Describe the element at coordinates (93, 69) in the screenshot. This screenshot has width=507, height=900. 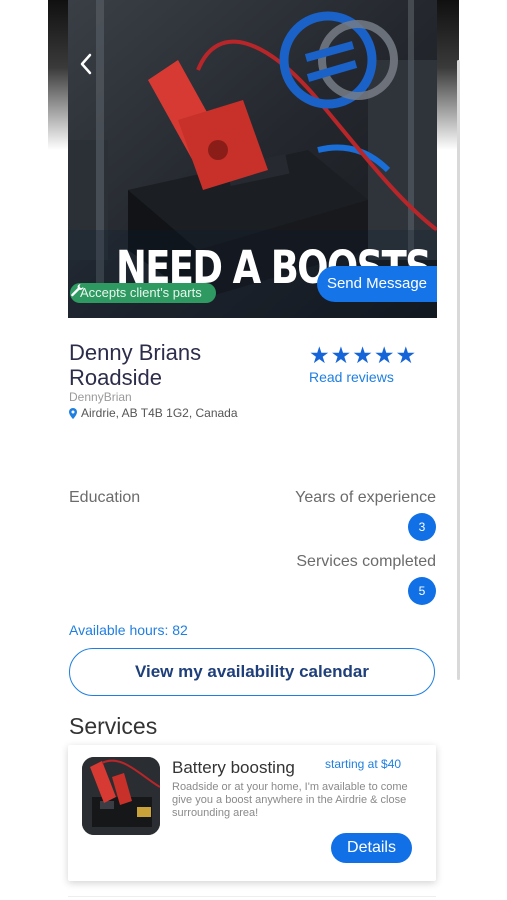
I see `back-button` at that location.